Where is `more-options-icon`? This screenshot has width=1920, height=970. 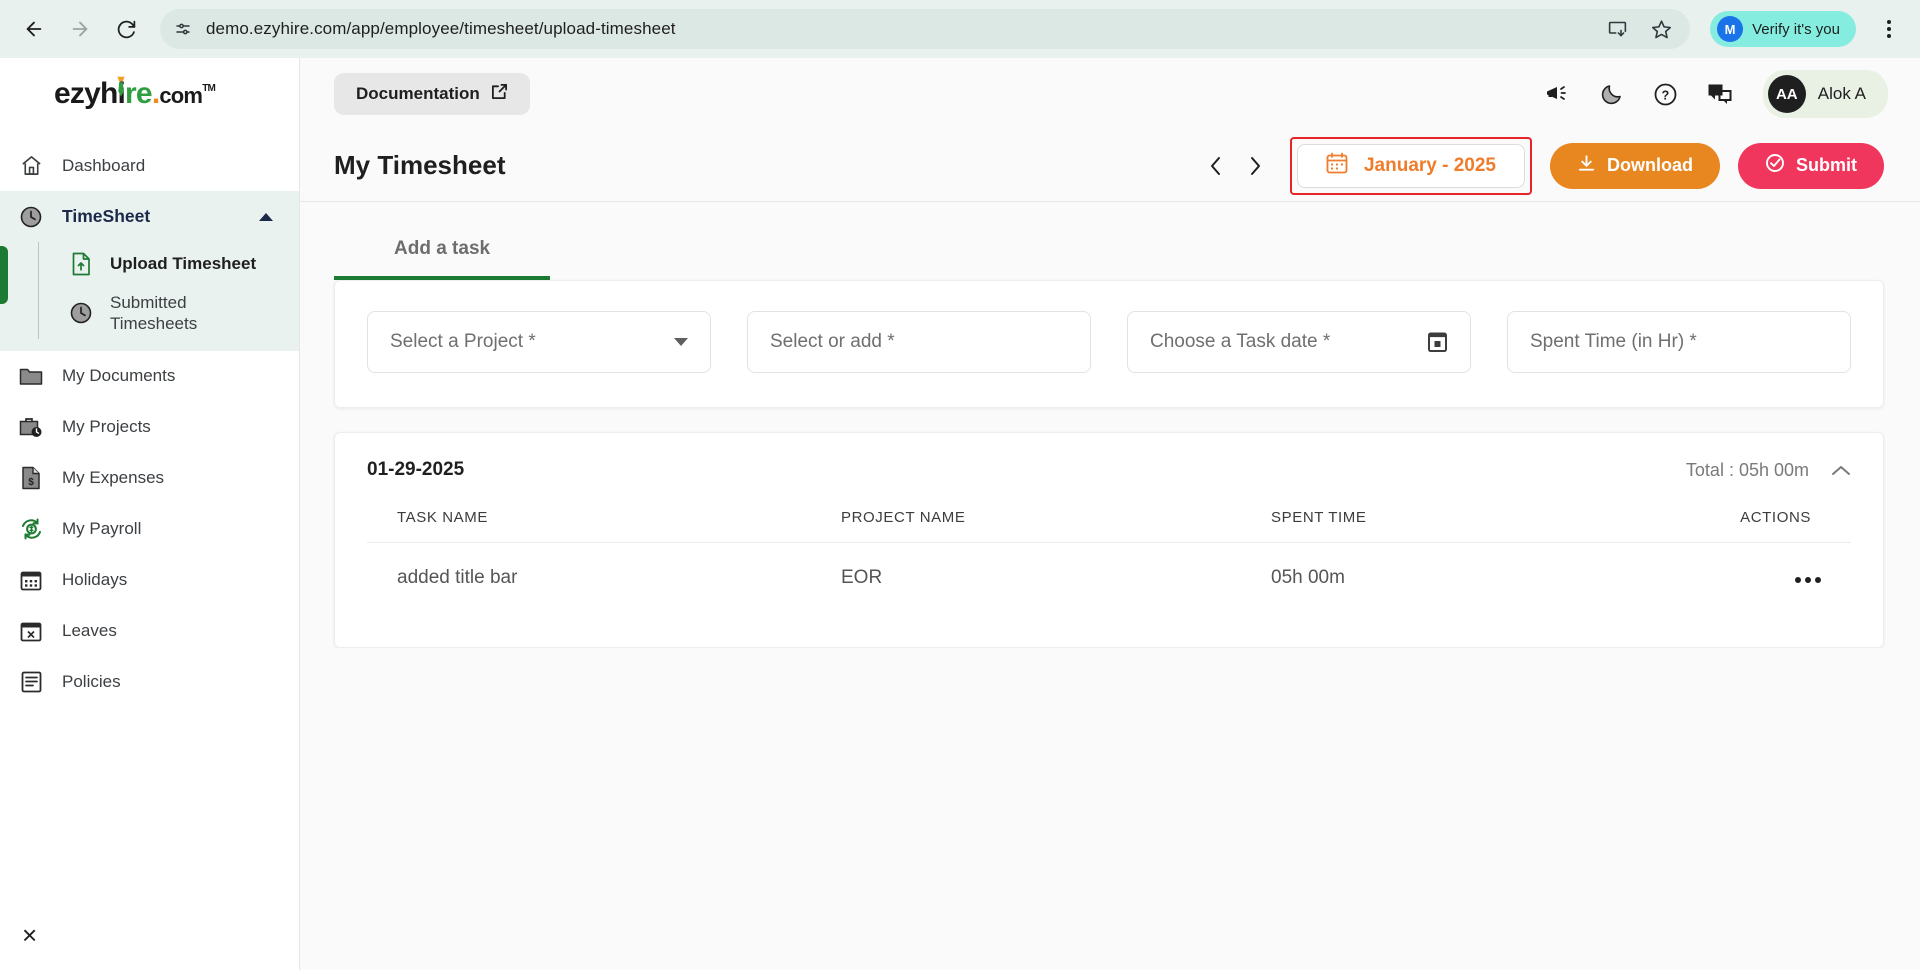
more-options-icon is located at coordinates (1808, 580).